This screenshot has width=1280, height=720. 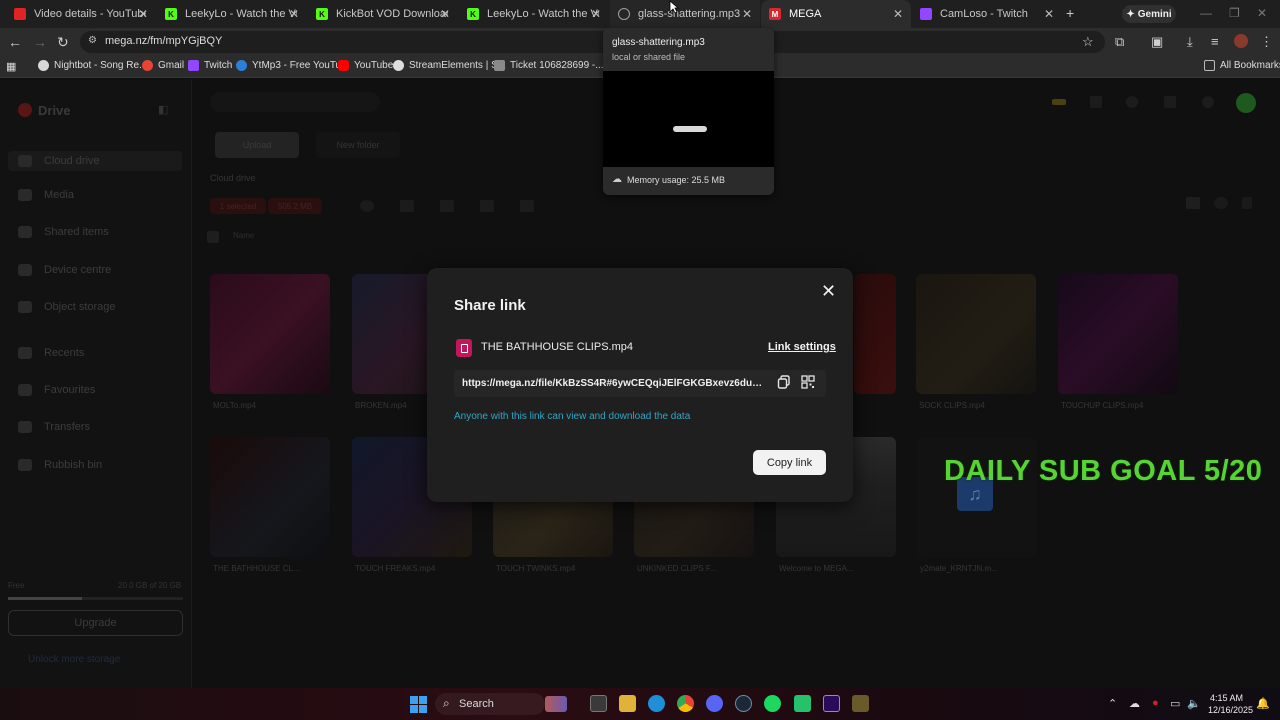 I want to click on bookmark-youtube: YouTube, so click(x=365, y=65).